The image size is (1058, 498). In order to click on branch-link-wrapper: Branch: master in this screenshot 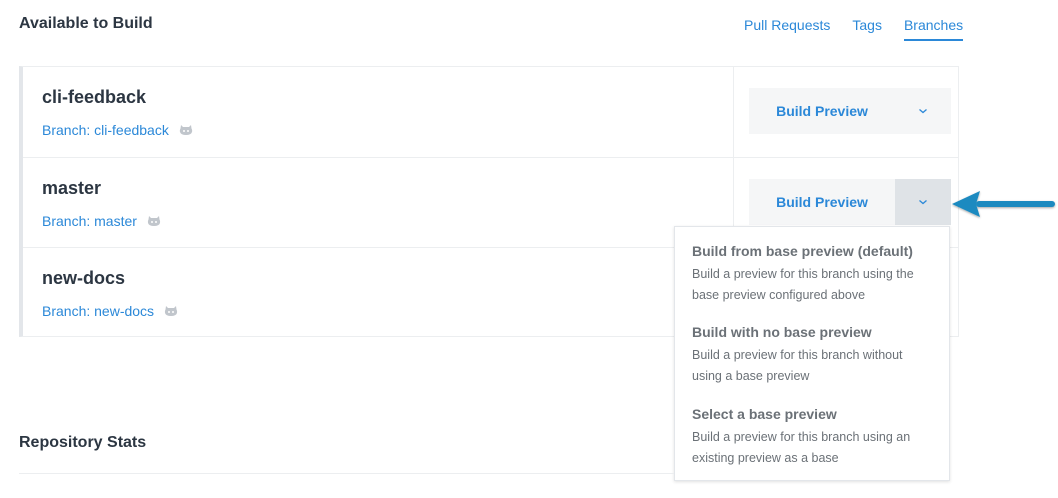, I will do `click(101, 221)`.